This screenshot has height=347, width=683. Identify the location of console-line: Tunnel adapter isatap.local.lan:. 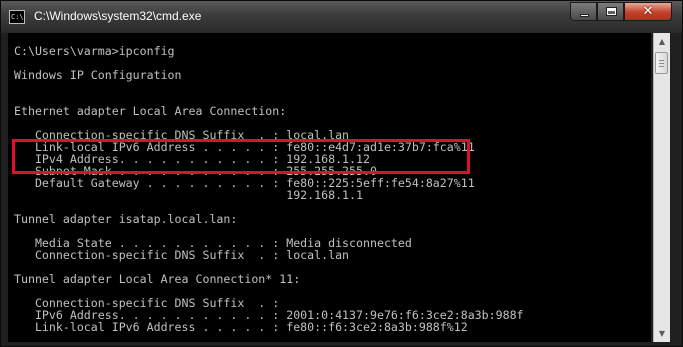
(126, 219).